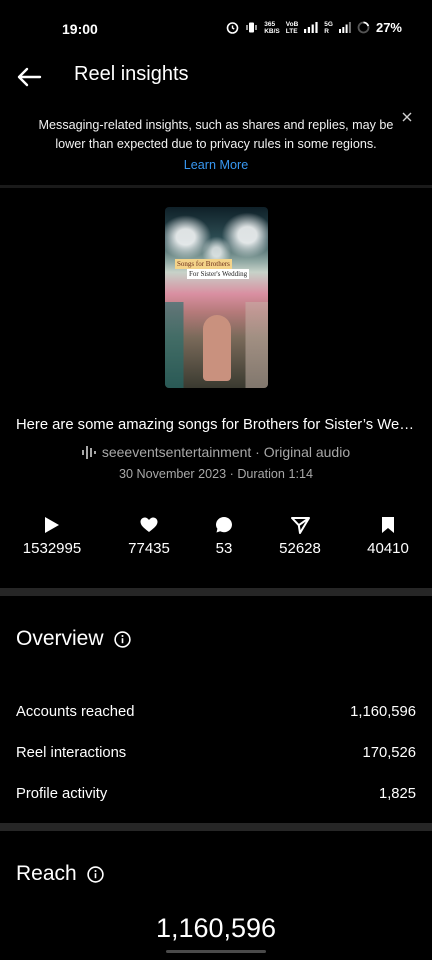 The height and width of the screenshot is (960, 432). I want to click on net-speed: 365 KB/S, so click(272, 28).